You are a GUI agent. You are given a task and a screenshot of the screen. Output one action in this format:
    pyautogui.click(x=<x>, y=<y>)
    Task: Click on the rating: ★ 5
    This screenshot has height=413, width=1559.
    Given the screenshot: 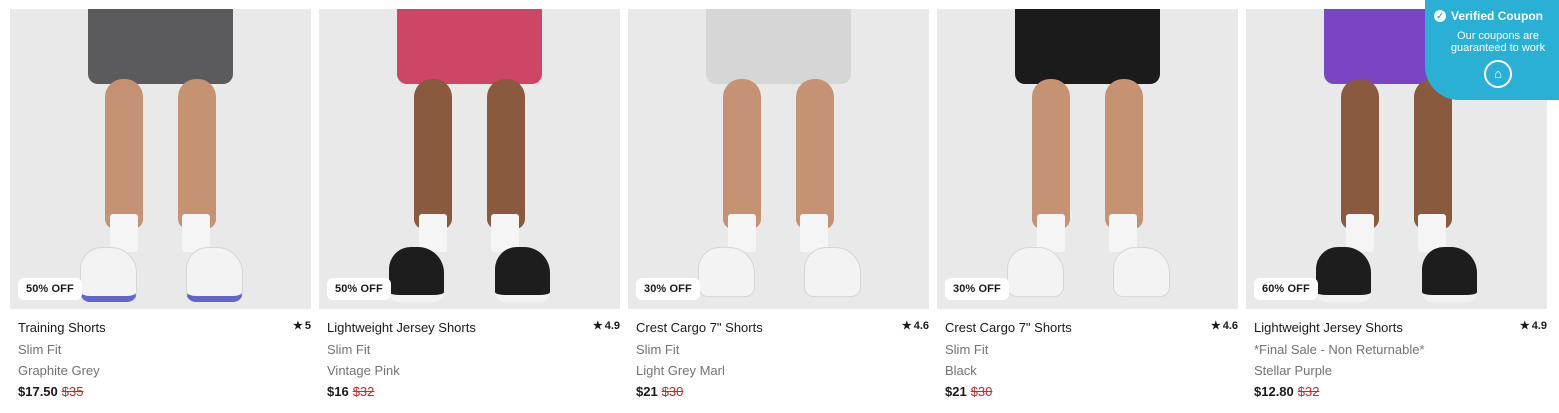 What is the action you would take?
    pyautogui.click(x=302, y=325)
    